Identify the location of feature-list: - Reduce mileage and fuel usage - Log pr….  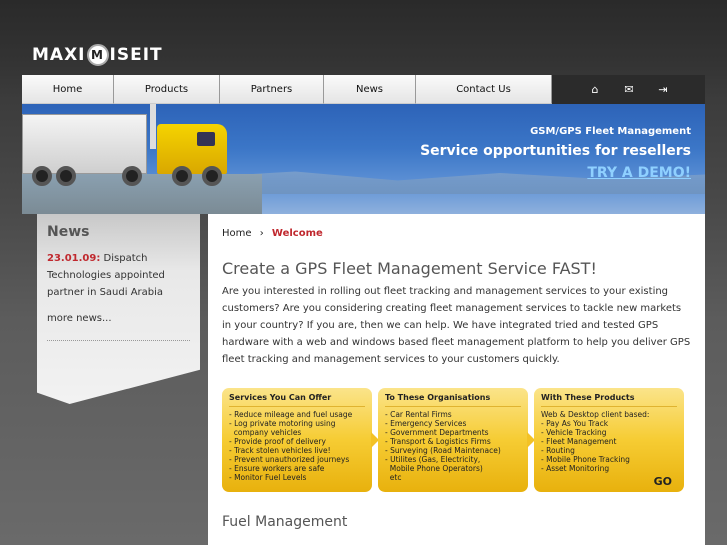
(297, 446).